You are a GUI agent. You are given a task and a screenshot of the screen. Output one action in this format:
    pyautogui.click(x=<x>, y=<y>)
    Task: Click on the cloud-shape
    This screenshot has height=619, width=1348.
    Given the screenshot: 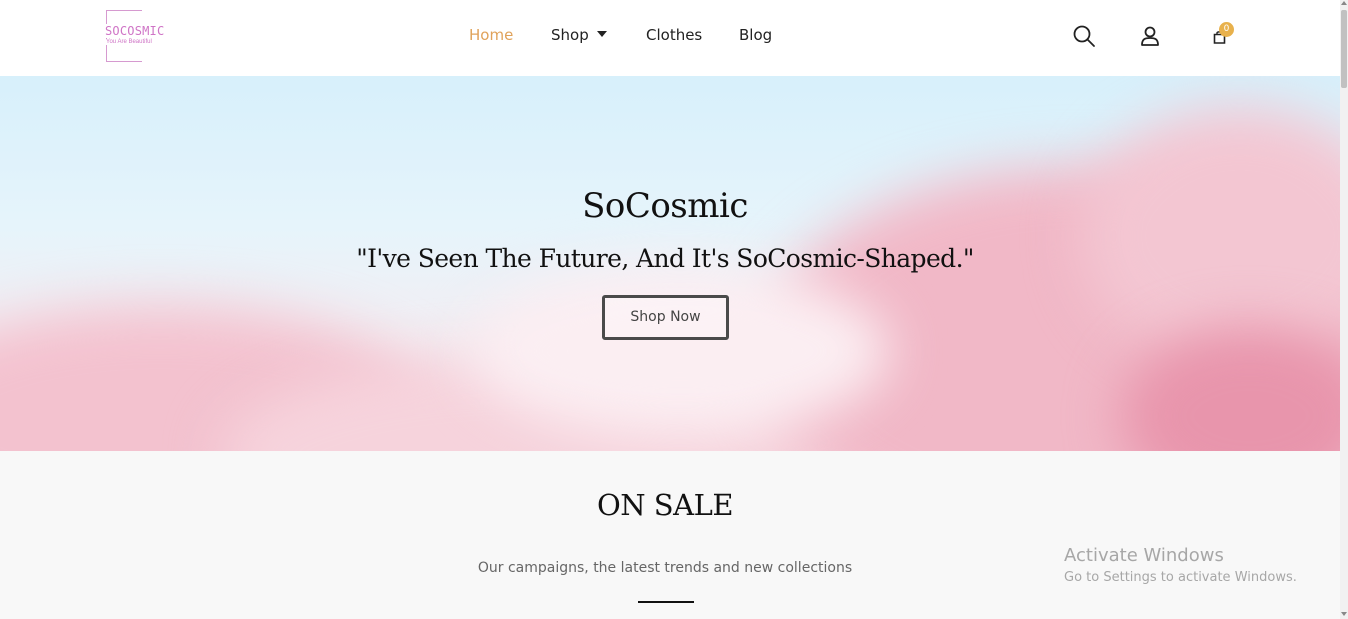 What is the action you would take?
    pyautogui.click(x=680, y=351)
    